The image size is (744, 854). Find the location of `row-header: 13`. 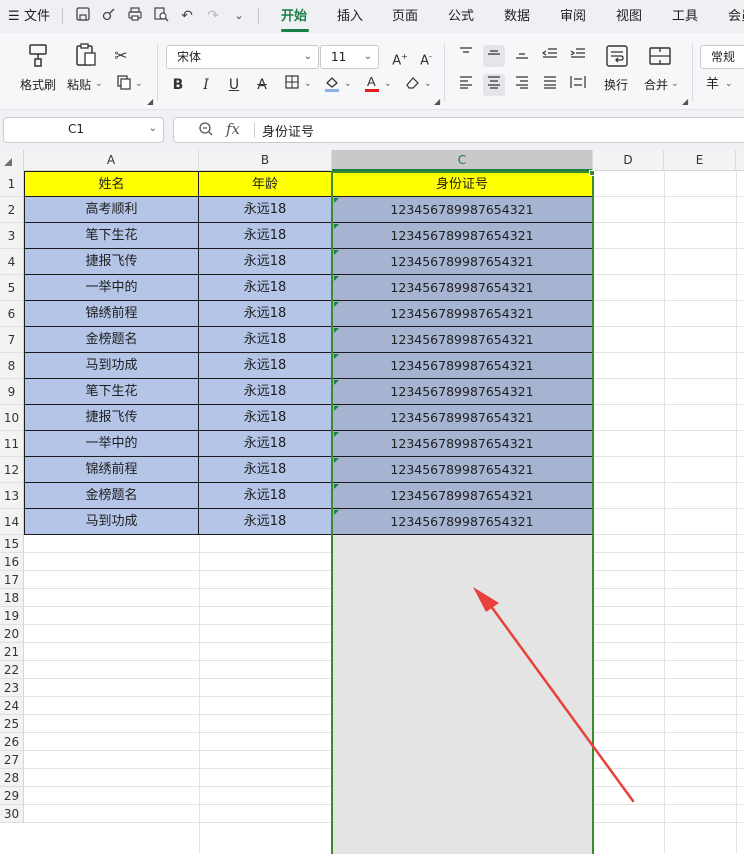

row-header: 13 is located at coordinates (12, 496).